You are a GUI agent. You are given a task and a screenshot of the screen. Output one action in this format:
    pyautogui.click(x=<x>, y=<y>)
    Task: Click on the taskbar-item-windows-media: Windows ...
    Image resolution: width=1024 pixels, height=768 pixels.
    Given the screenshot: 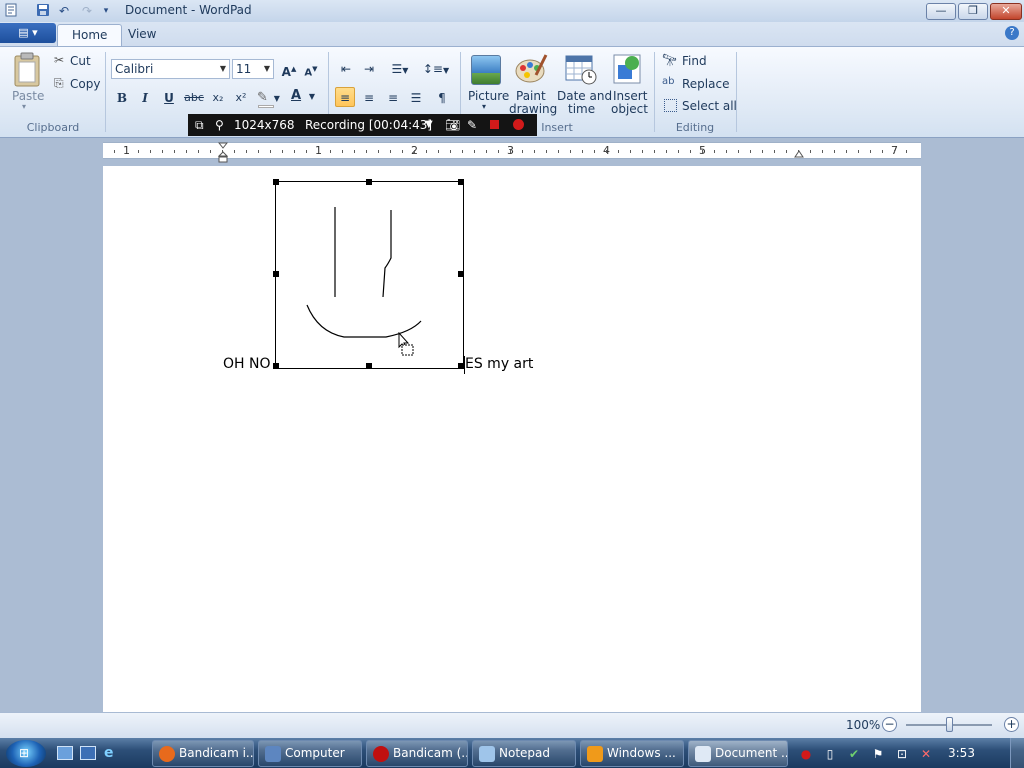 What is the action you would take?
    pyautogui.click(x=632, y=753)
    